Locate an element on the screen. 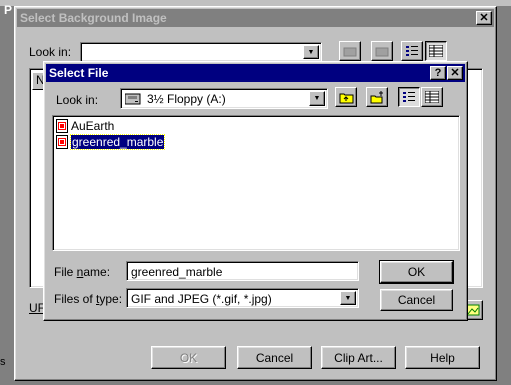 This screenshot has height=385, width=511. help-icon: ? is located at coordinates (438, 72).